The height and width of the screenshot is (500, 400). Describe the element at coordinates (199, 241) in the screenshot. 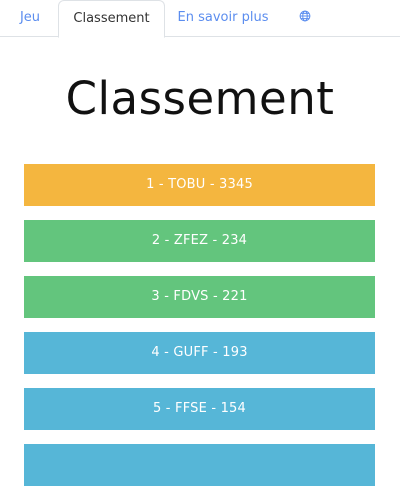

I see `ranking-row-2: 2 - ZFEZ - 234` at that location.